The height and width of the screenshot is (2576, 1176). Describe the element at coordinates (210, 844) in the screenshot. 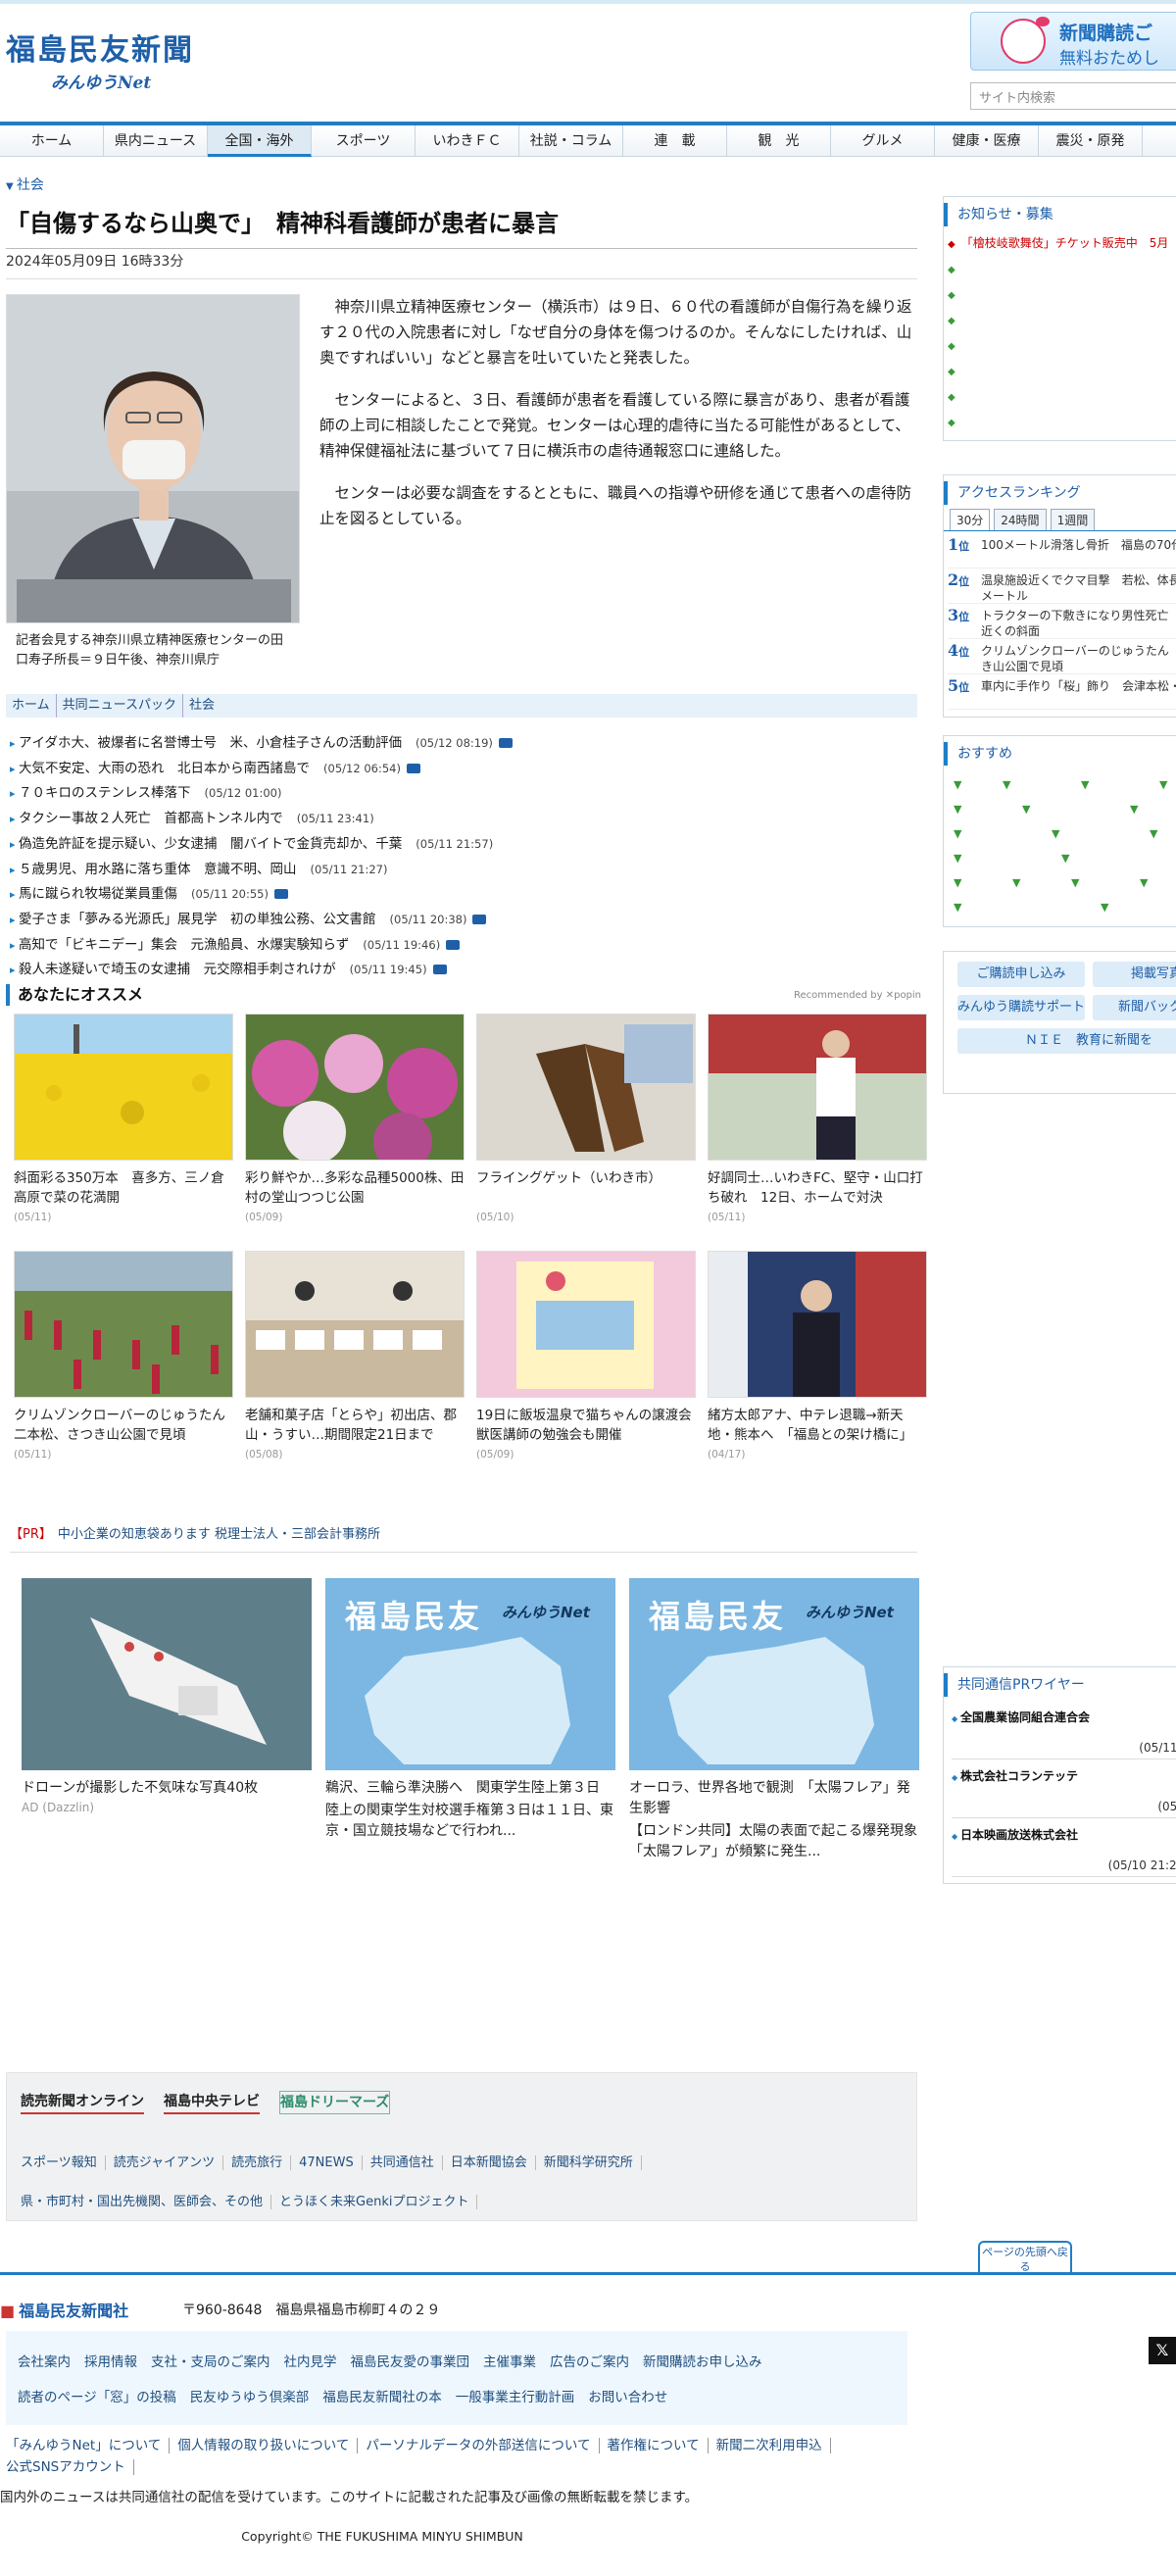

I see `news-title: 偽造免許証を提示疑い、少女逮捕 闇バイトで金貨売却か、千葉` at that location.